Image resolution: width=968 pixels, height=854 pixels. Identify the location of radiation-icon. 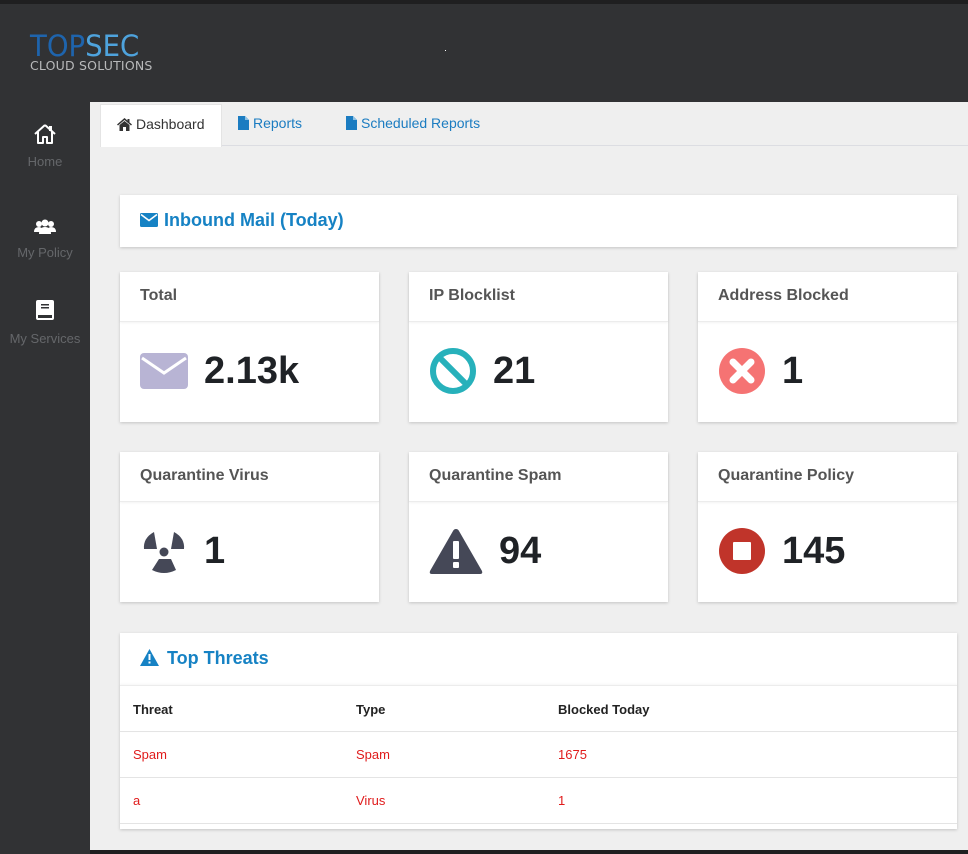
(164, 552).